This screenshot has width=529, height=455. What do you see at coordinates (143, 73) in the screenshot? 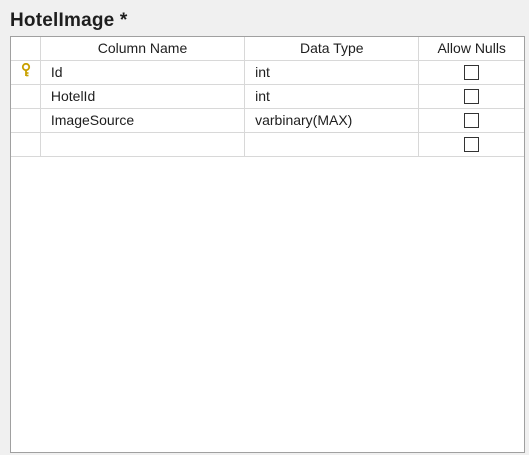
I see `column-name-cell: Id` at bounding box center [143, 73].